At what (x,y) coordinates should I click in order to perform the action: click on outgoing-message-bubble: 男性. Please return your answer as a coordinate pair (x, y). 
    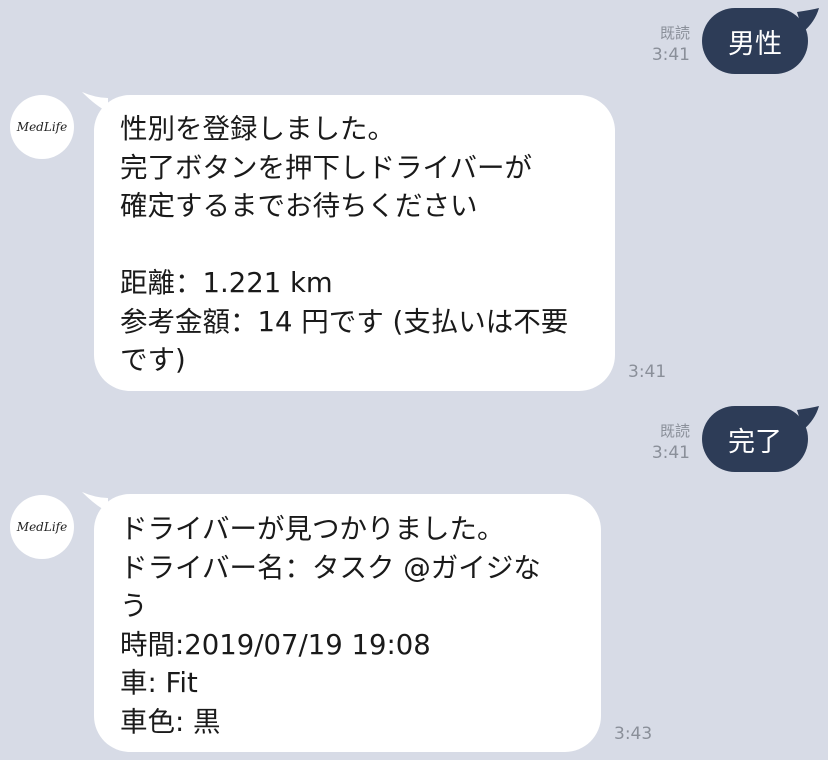
    Looking at the image, I should click on (755, 41).